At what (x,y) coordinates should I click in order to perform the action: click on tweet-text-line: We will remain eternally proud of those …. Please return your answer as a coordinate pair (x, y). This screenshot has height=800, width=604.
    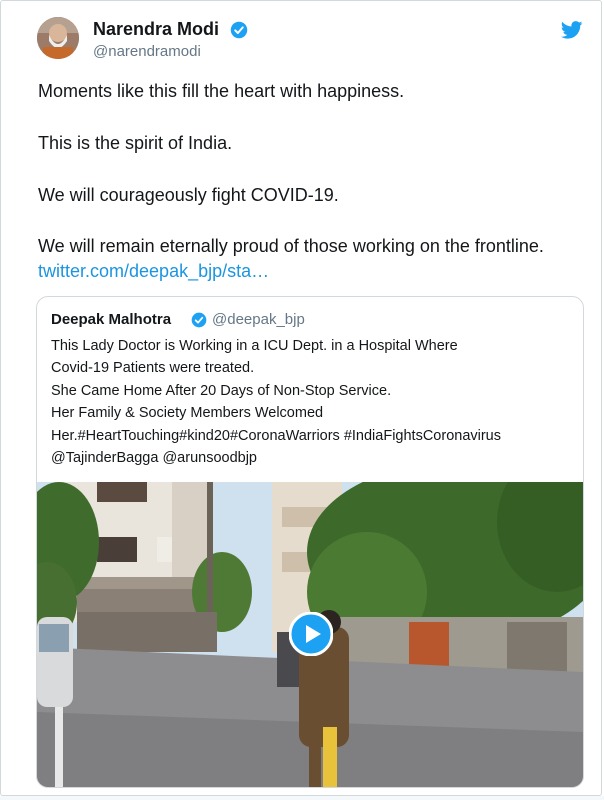
    Looking at the image, I should click on (291, 246).